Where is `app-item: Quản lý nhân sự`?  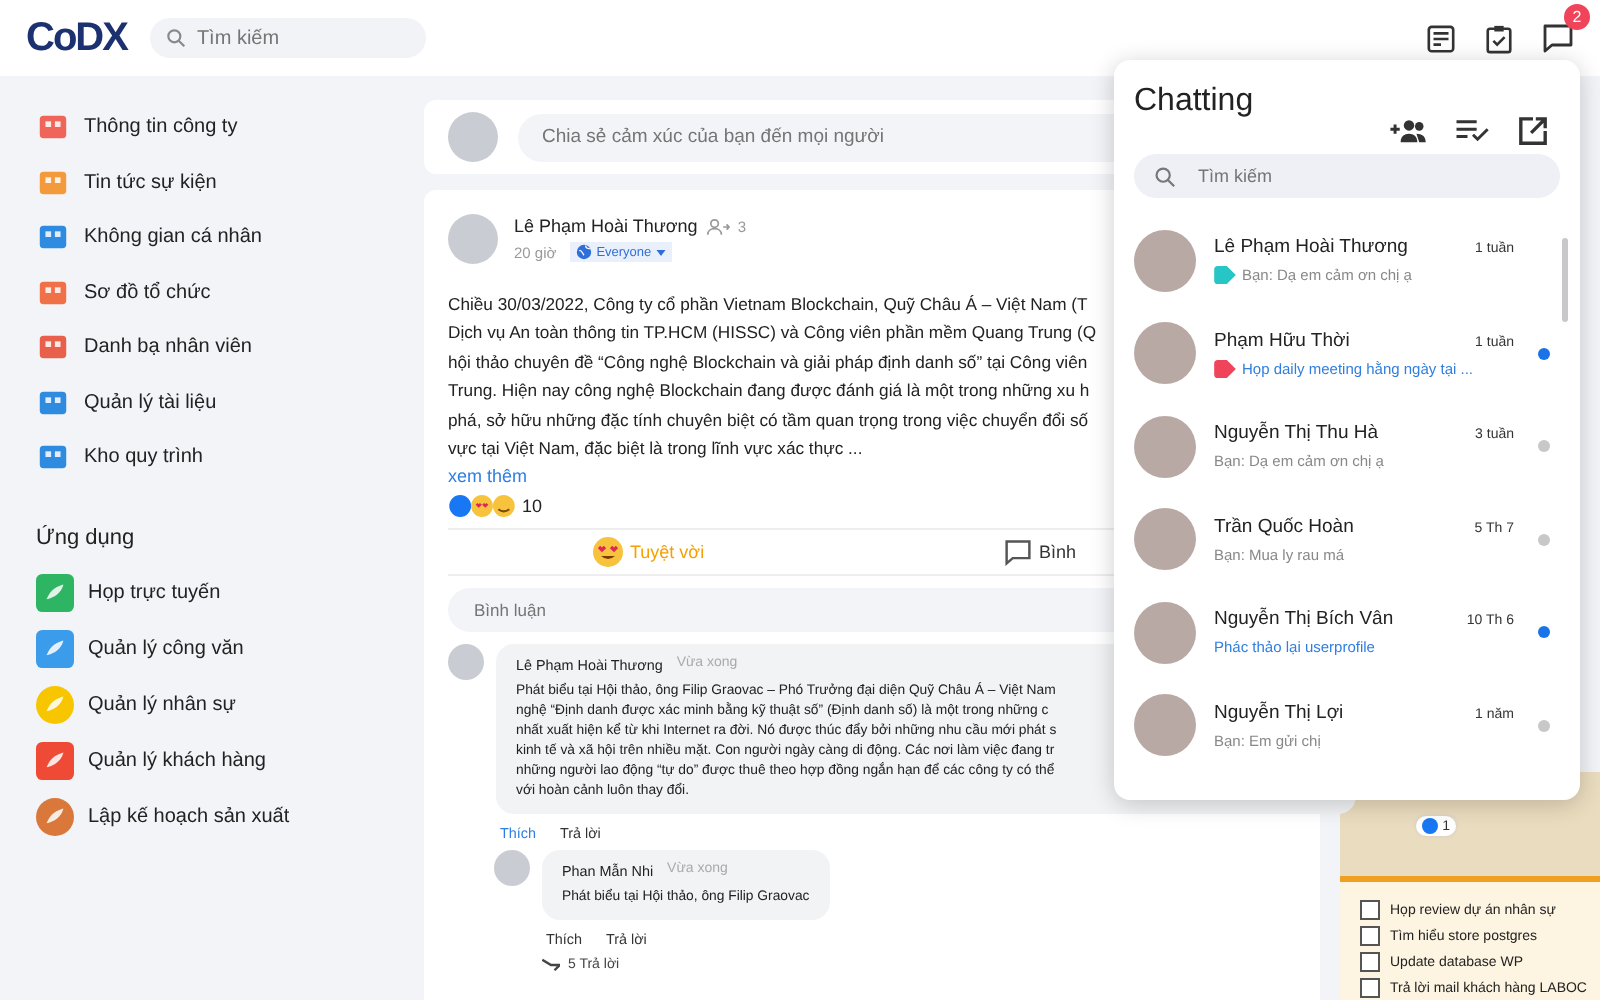
app-item: Quản lý nhân sự is located at coordinates (162, 705).